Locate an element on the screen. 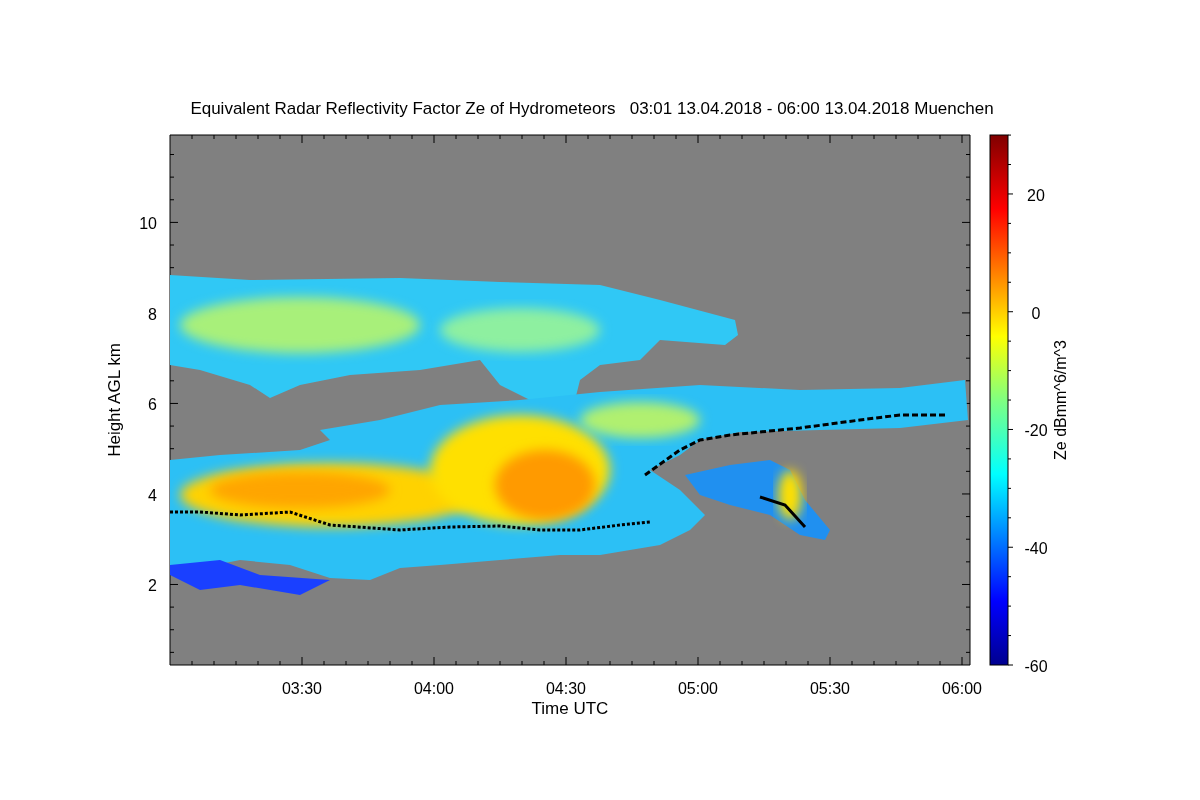 Image resolution: width=1200 pixels, height=800 pixels. x-tick-label: 06:00 is located at coordinates (962, 688).